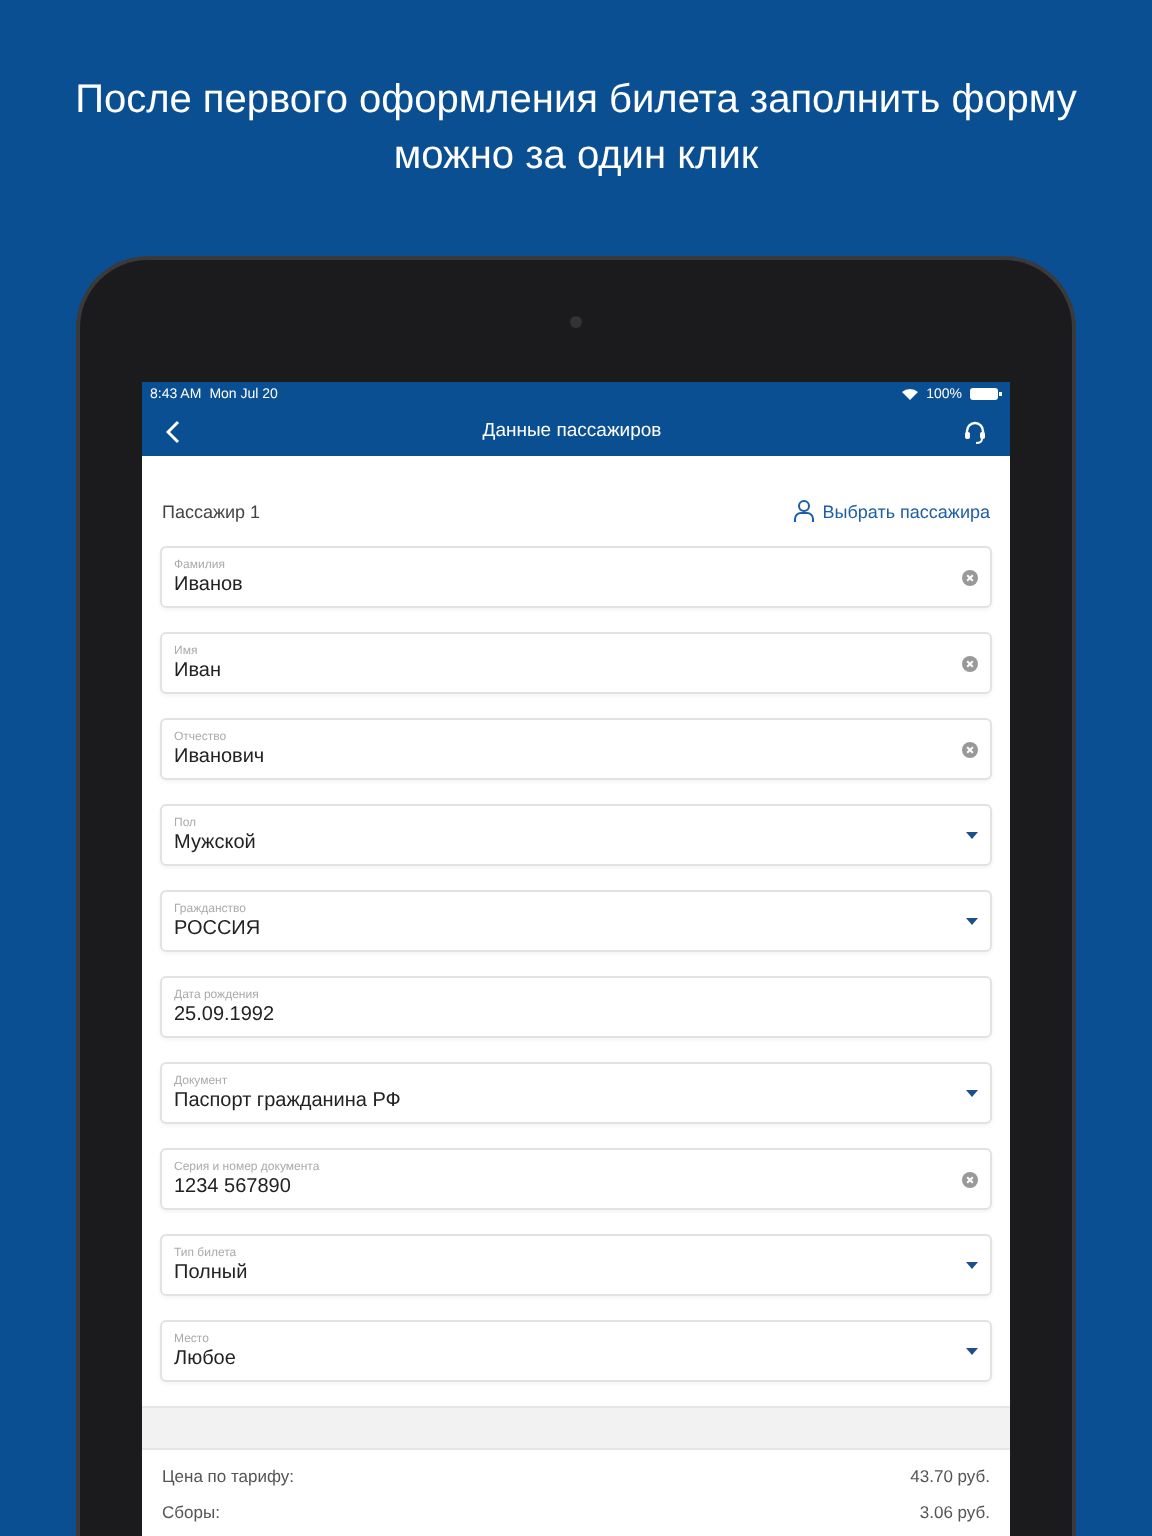 This screenshot has height=1536, width=1152. What do you see at coordinates (219, 756) in the screenshot?
I see `field-value: Иванович` at bounding box center [219, 756].